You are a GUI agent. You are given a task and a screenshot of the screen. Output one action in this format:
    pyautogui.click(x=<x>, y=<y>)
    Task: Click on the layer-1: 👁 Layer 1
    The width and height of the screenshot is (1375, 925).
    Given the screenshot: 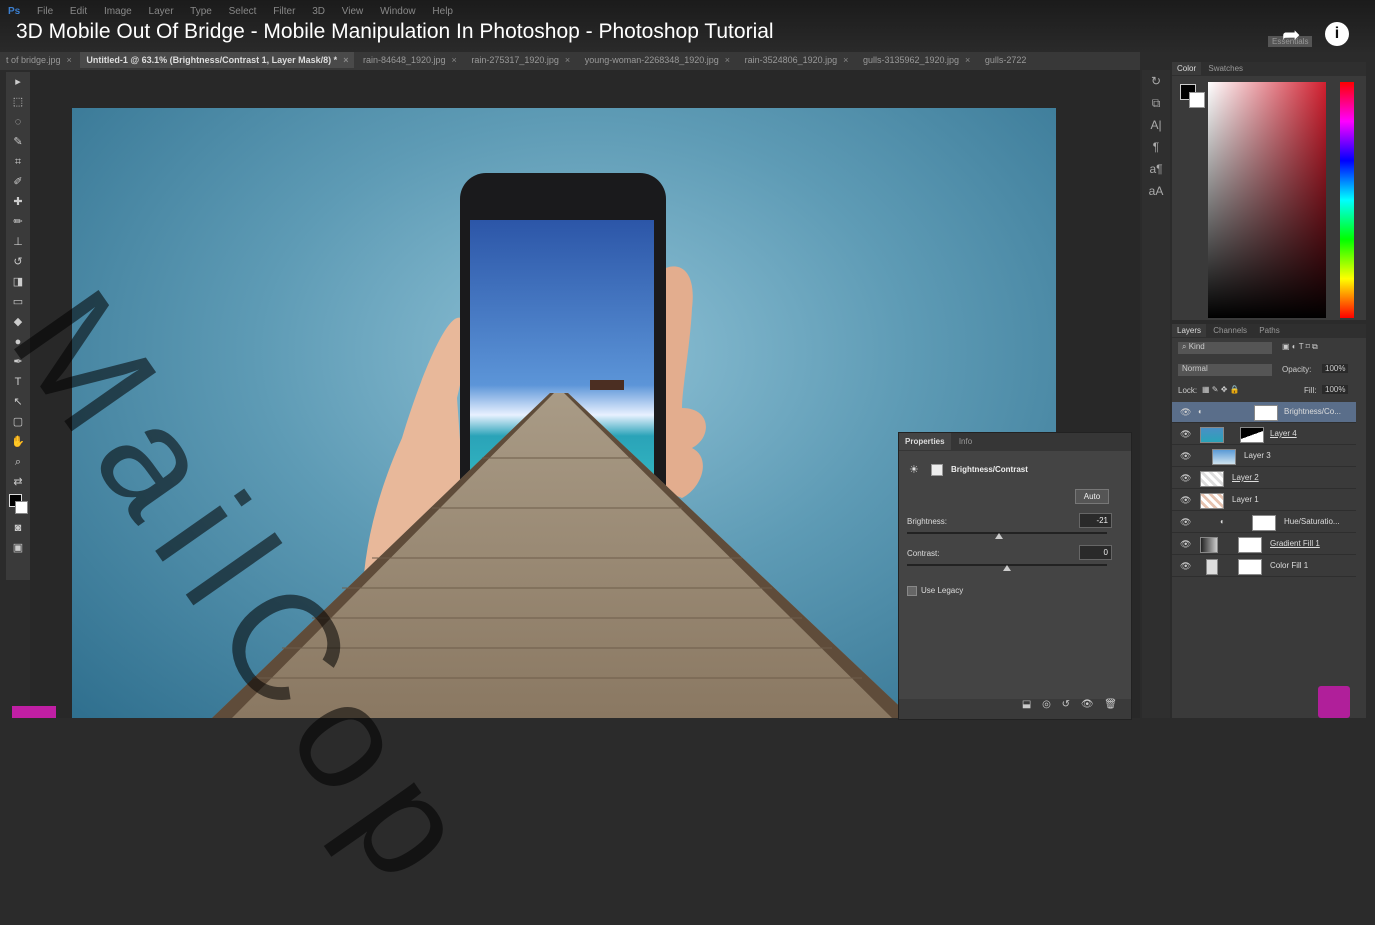 What is the action you would take?
    pyautogui.click(x=1264, y=500)
    